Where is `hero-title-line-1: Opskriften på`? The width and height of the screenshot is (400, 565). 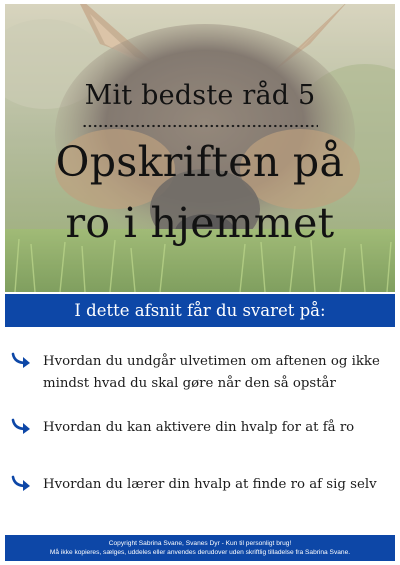 hero-title-line-1: Opskriften på is located at coordinates (200, 162).